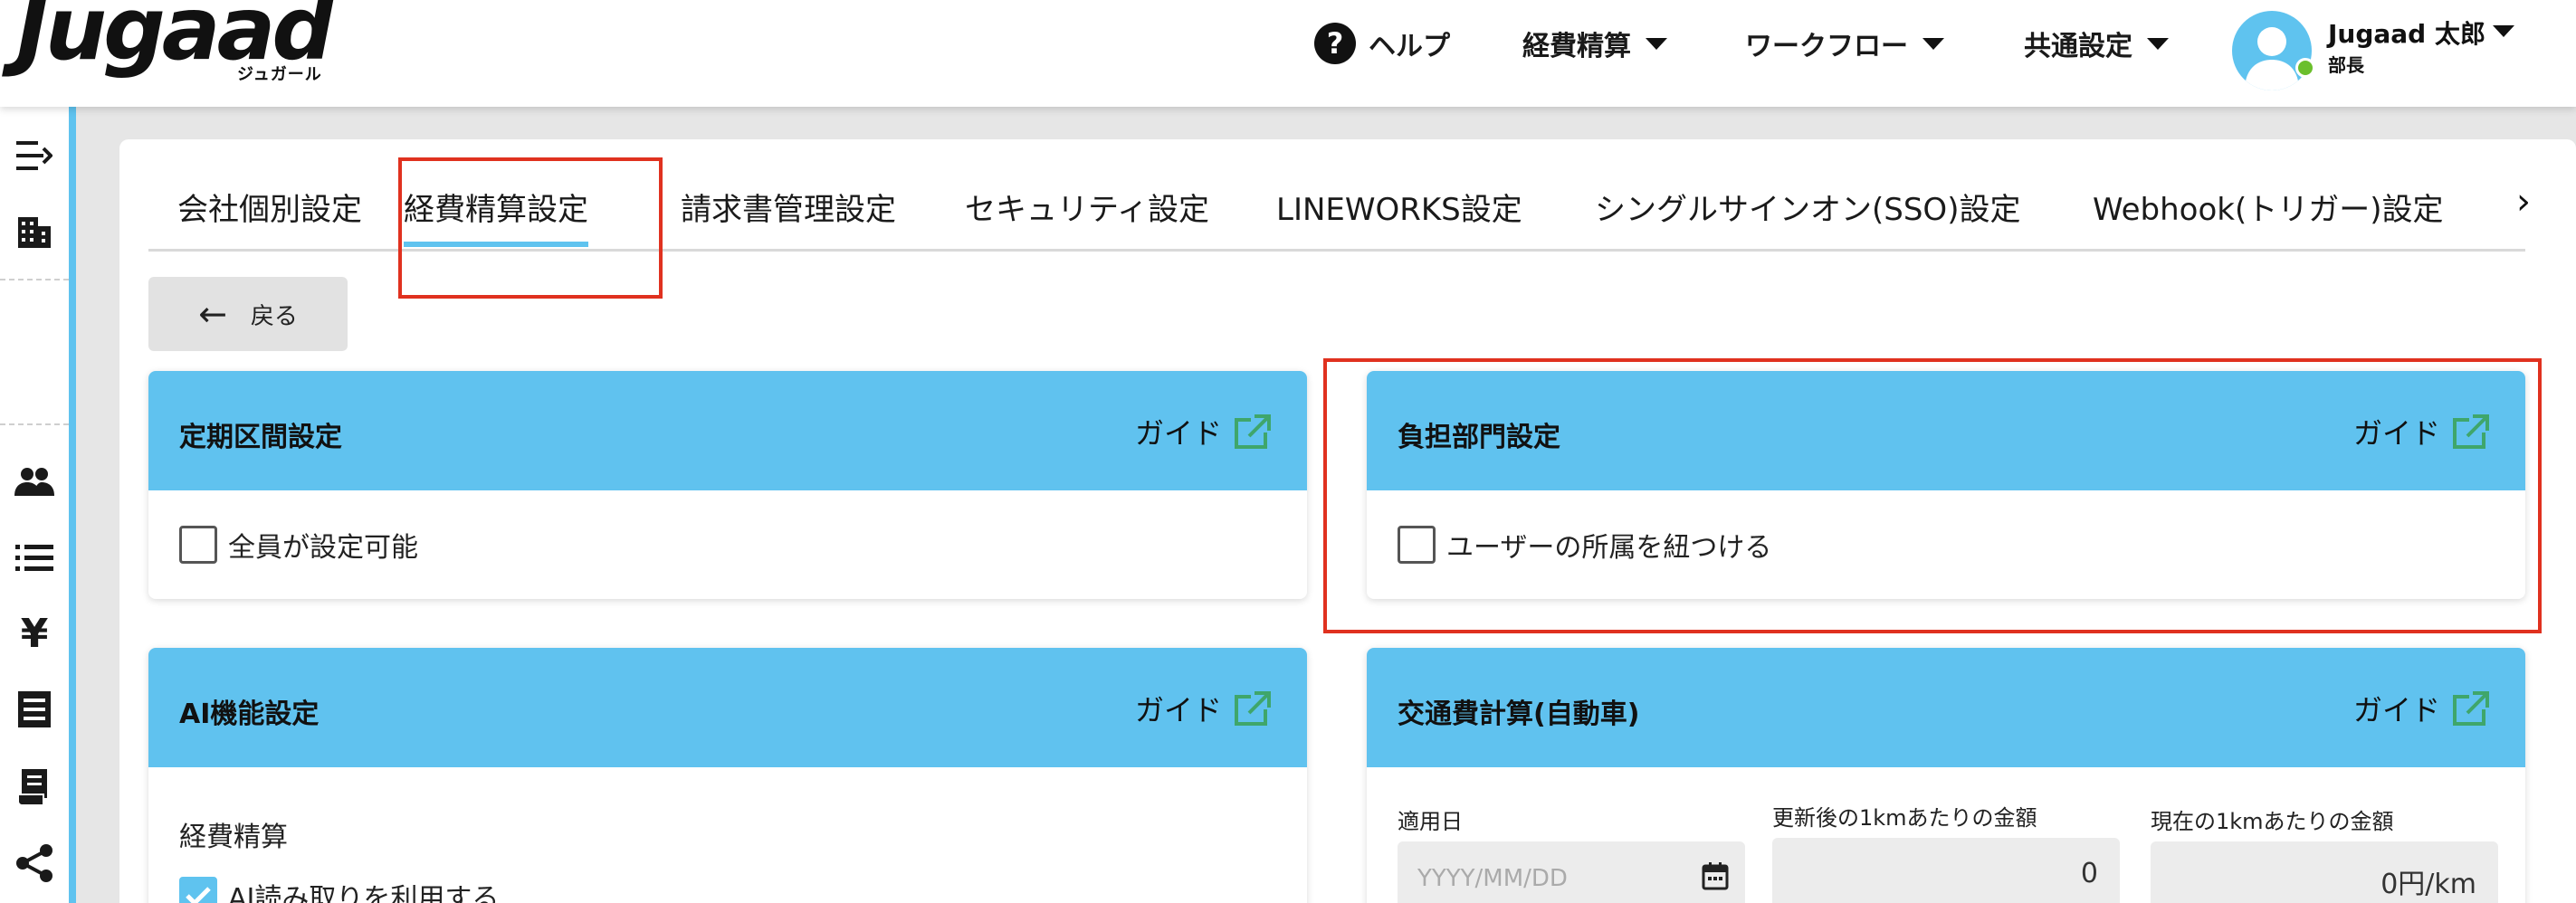  What do you see at coordinates (34, 231) in the screenshot?
I see `building-icon` at bounding box center [34, 231].